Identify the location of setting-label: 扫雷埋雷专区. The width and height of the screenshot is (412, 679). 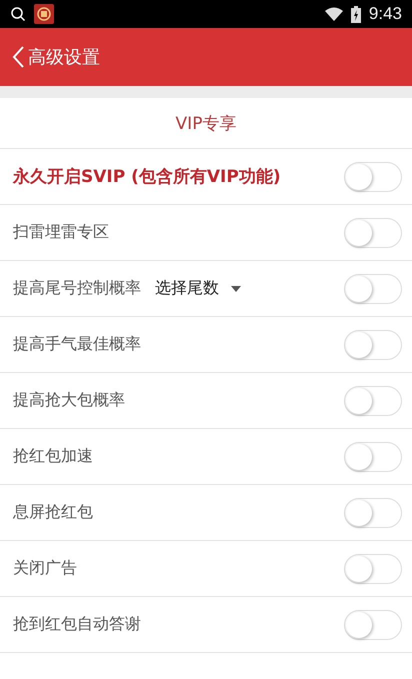
(61, 232).